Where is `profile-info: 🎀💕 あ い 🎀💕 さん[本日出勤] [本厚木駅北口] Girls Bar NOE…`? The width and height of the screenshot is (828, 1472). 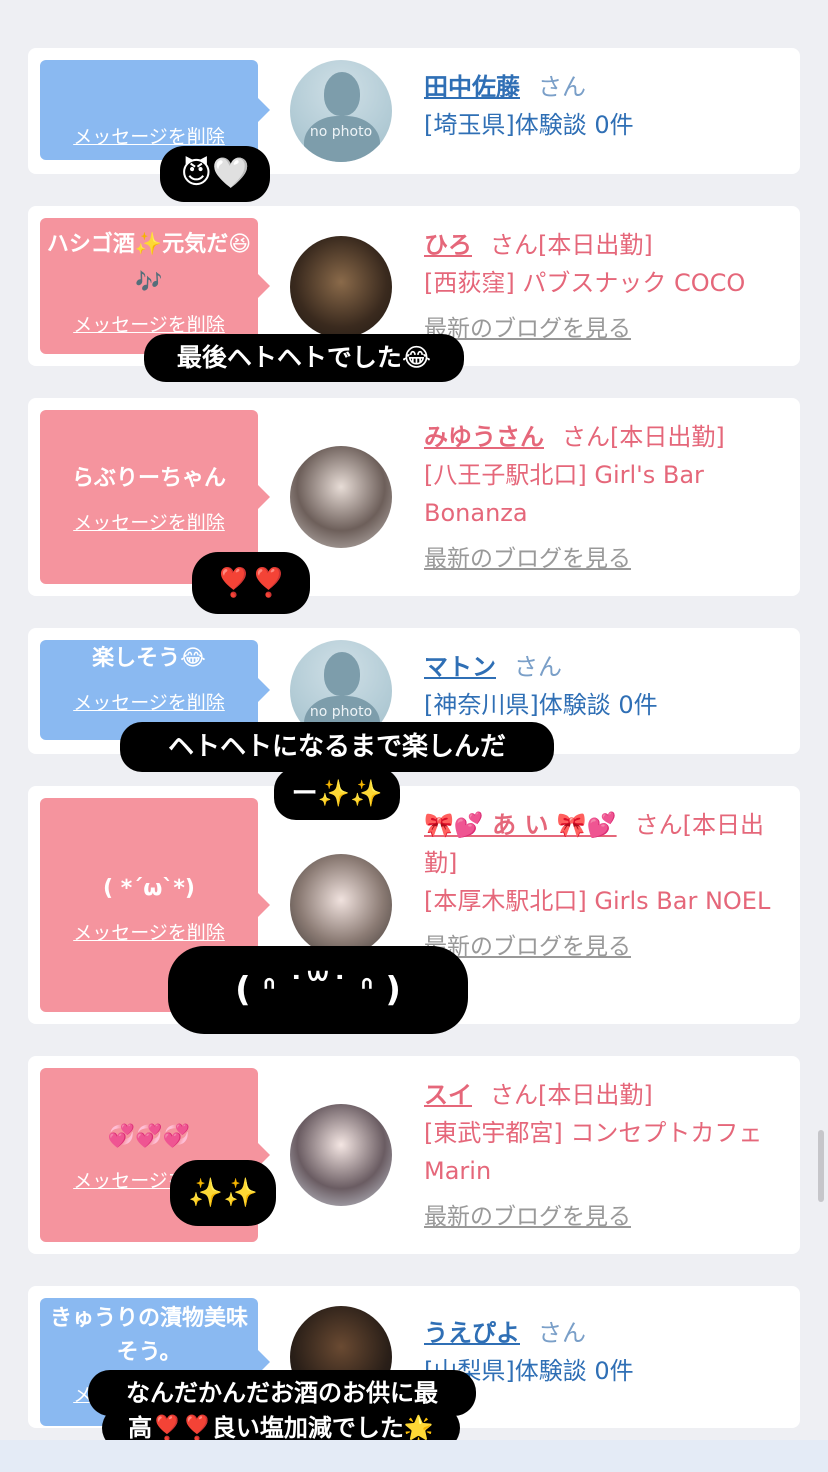
profile-info: 🎀💕 あ い 🎀💕 さん[本日出勤] [本厚木駅北口] Girls Bar NOE… is located at coordinates (605, 886).